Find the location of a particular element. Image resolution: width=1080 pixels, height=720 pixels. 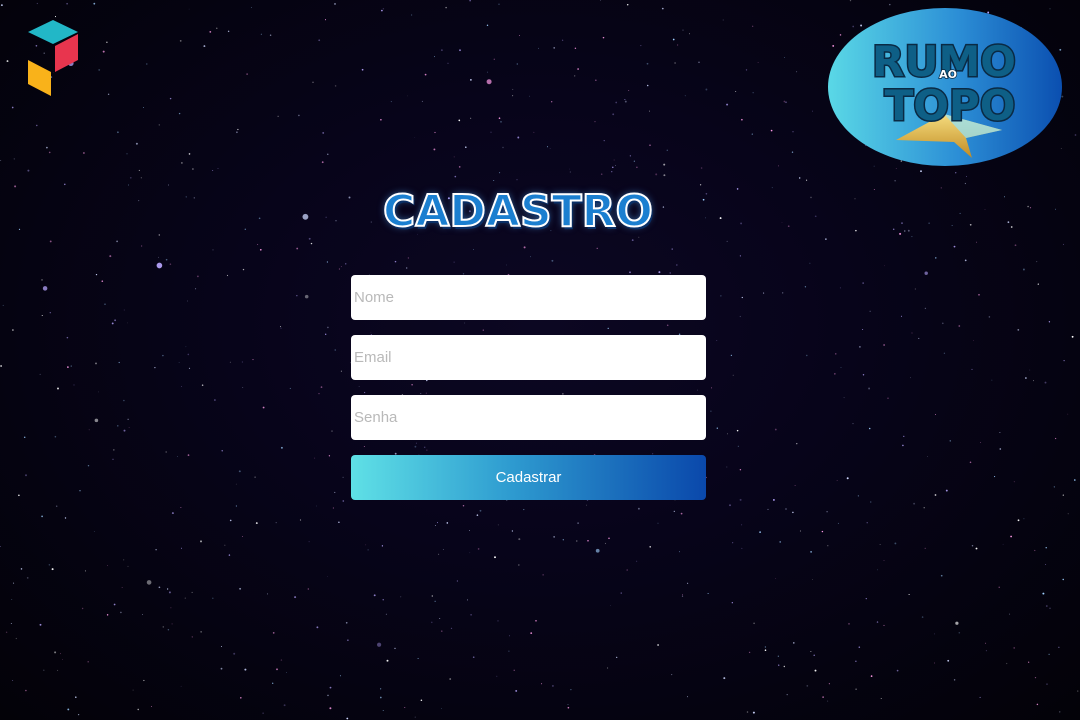

email-input is located at coordinates (528, 357).